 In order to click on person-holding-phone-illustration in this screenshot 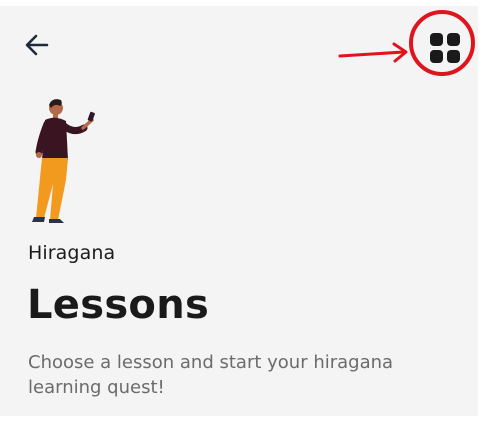, I will do `click(63, 161)`.